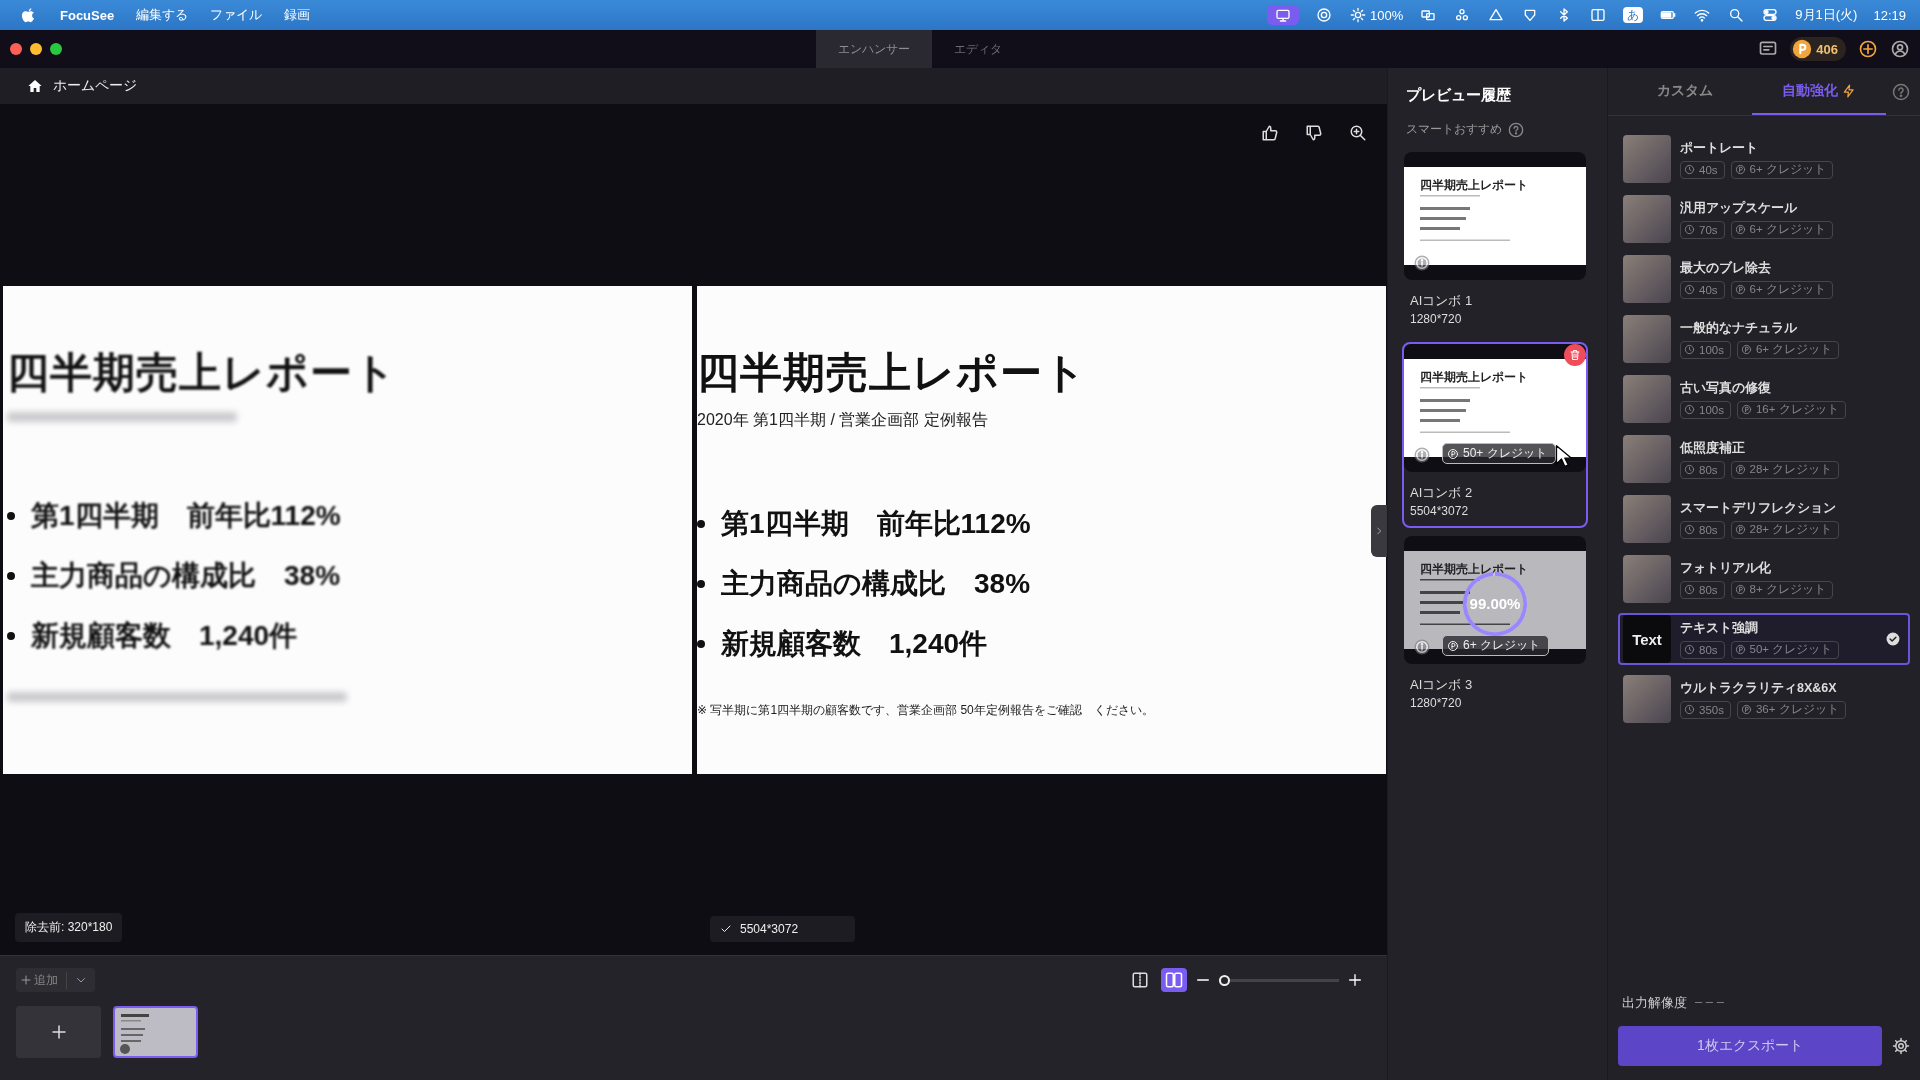  Describe the element at coordinates (1358, 15) in the screenshot. I see `brightness-icon` at that location.